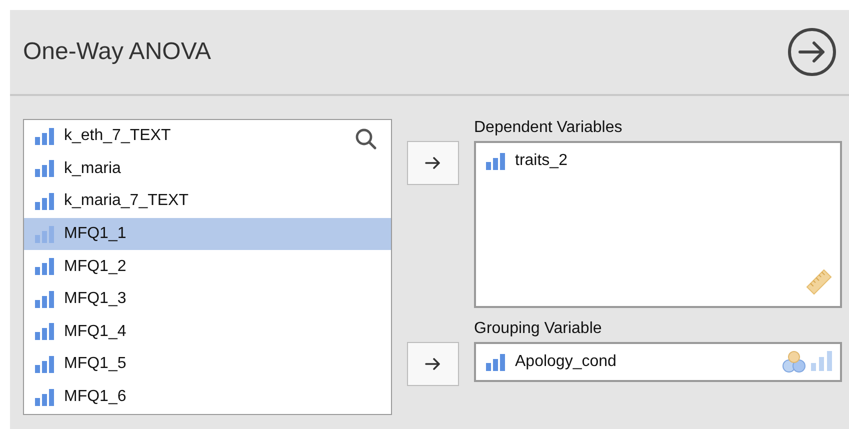 Image resolution: width=849 pixels, height=429 pixels. Describe the element at coordinates (207, 234) in the screenshot. I see `variable-item: MFQ1_1` at that location.